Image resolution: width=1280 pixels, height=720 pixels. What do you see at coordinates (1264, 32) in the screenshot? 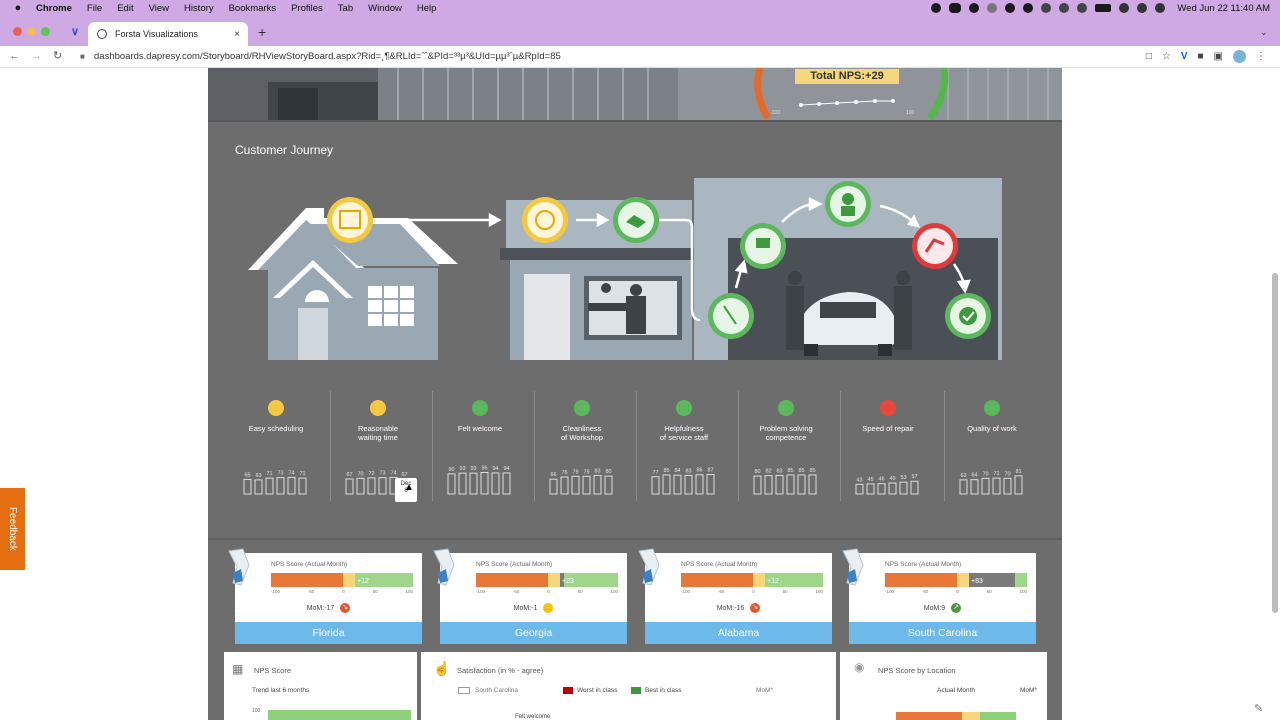
I see `tab-menu-icon: ⌄` at bounding box center [1264, 32].